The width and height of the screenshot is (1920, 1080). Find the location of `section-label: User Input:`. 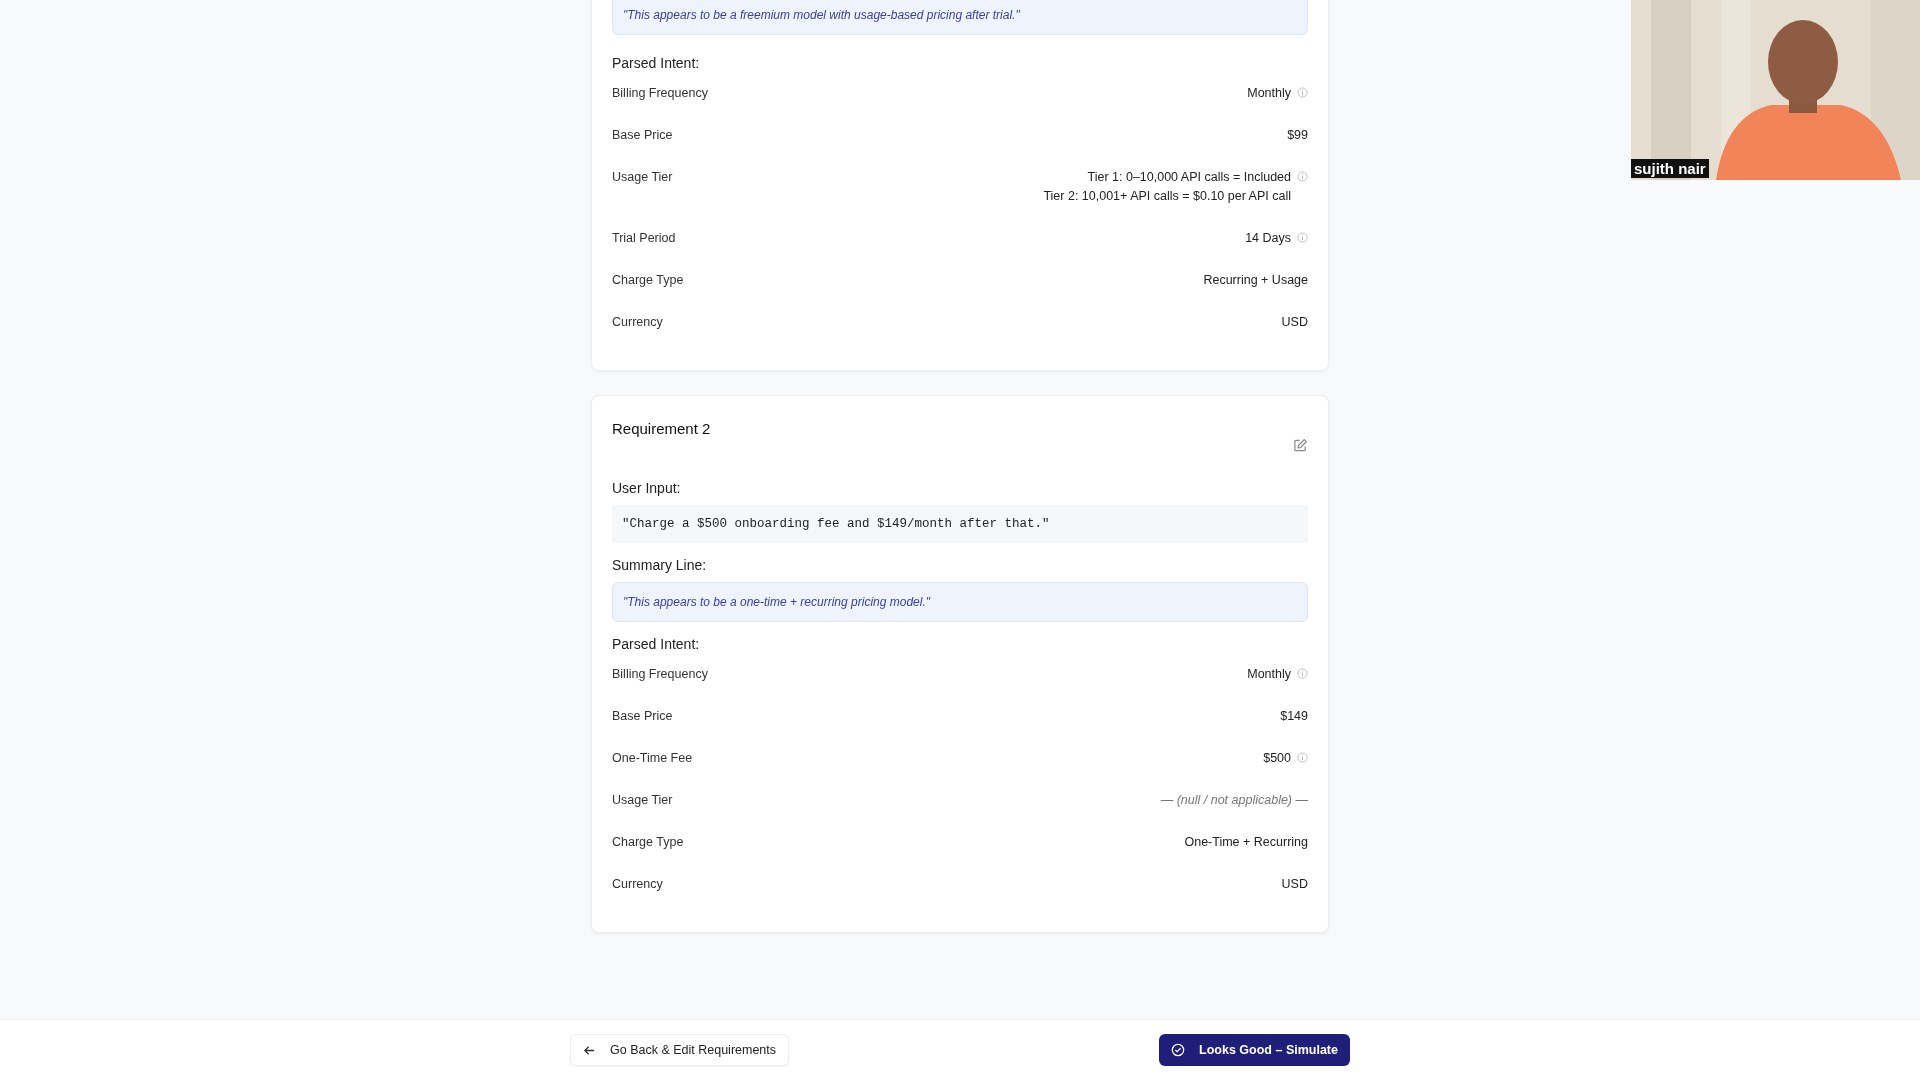

section-label: User Input: is located at coordinates (647, 488).